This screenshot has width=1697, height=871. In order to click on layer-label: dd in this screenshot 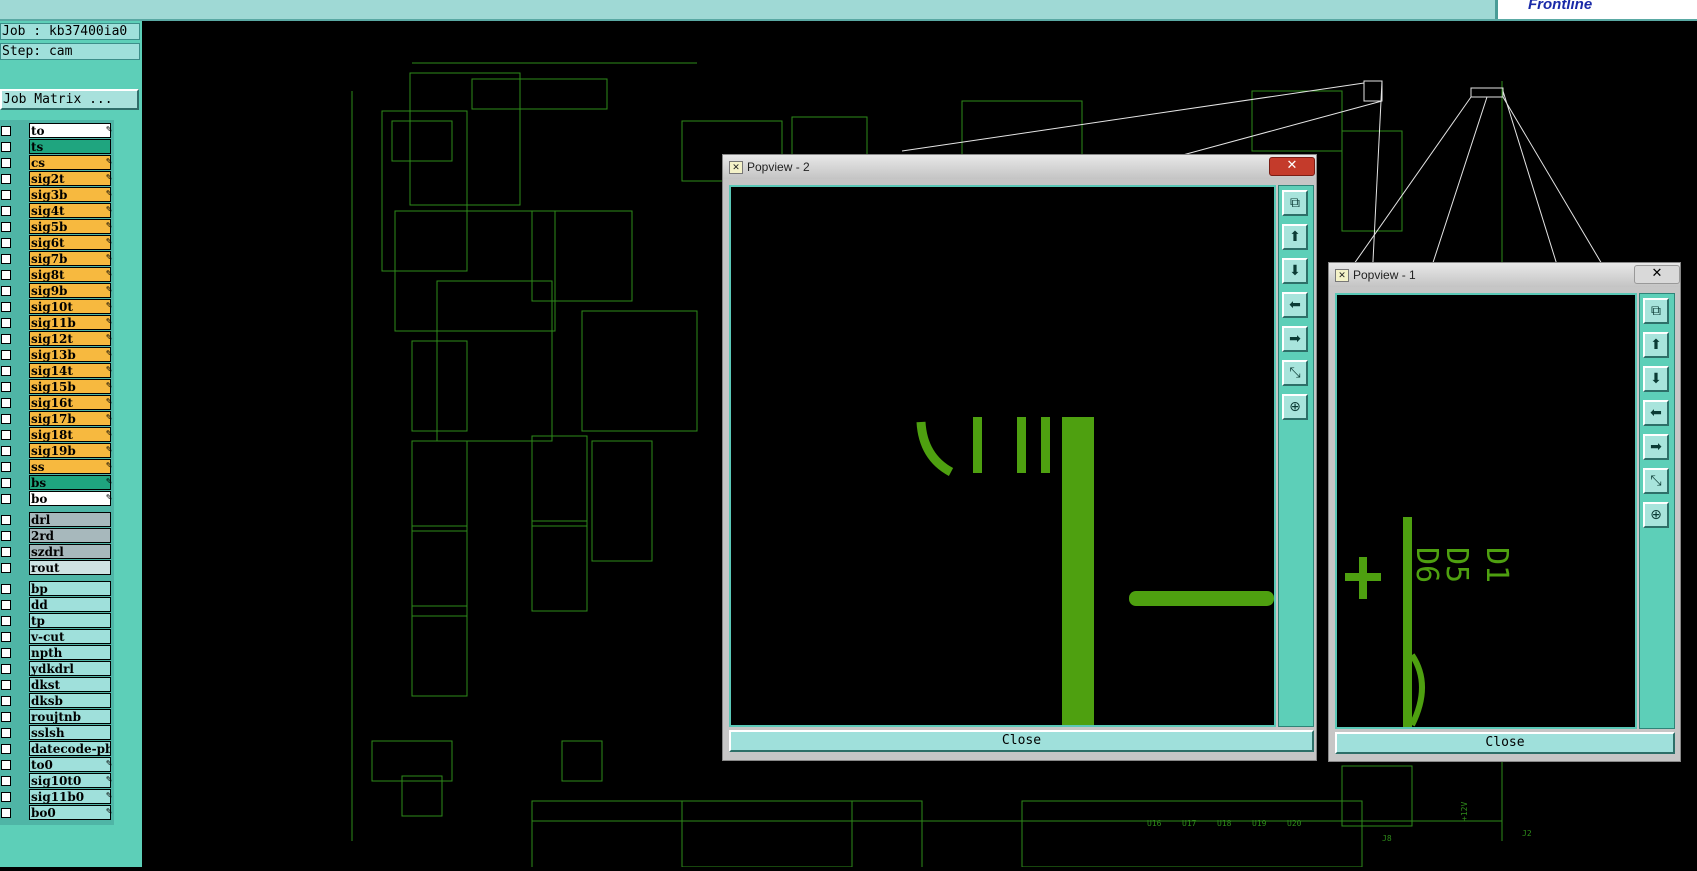, I will do `click(70, 604)`.